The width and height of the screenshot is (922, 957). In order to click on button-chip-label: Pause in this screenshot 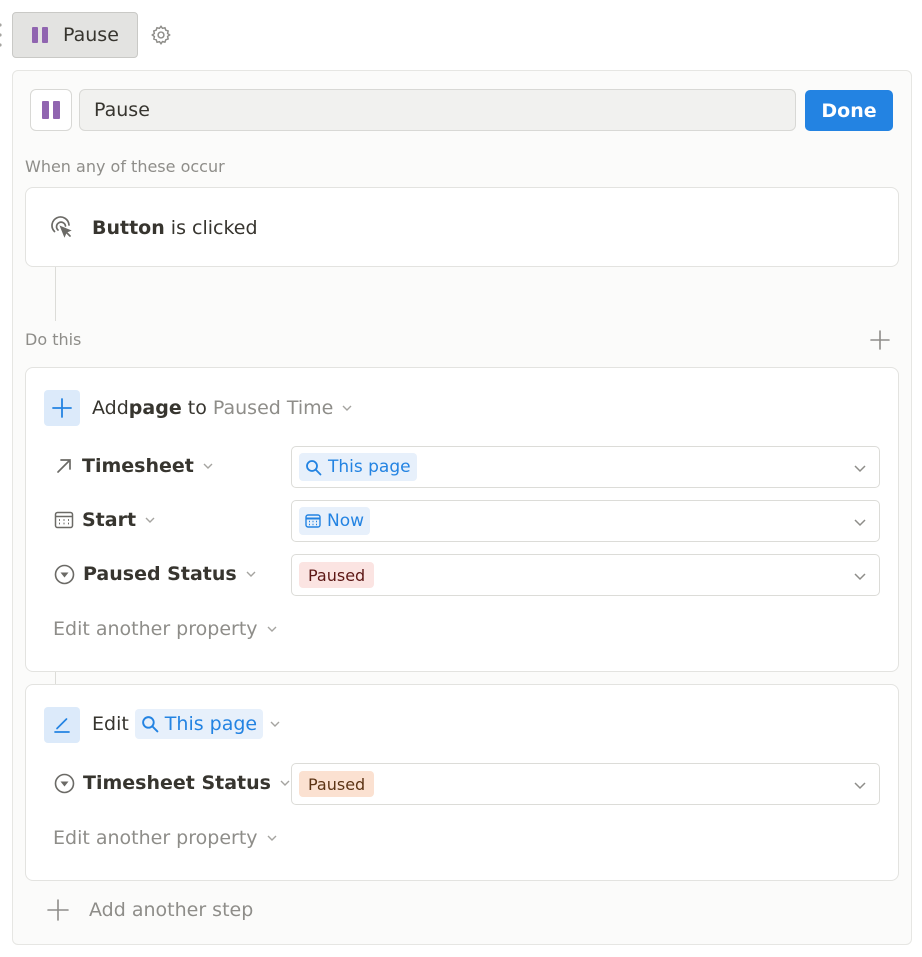, I will do `click(91, 35)`.